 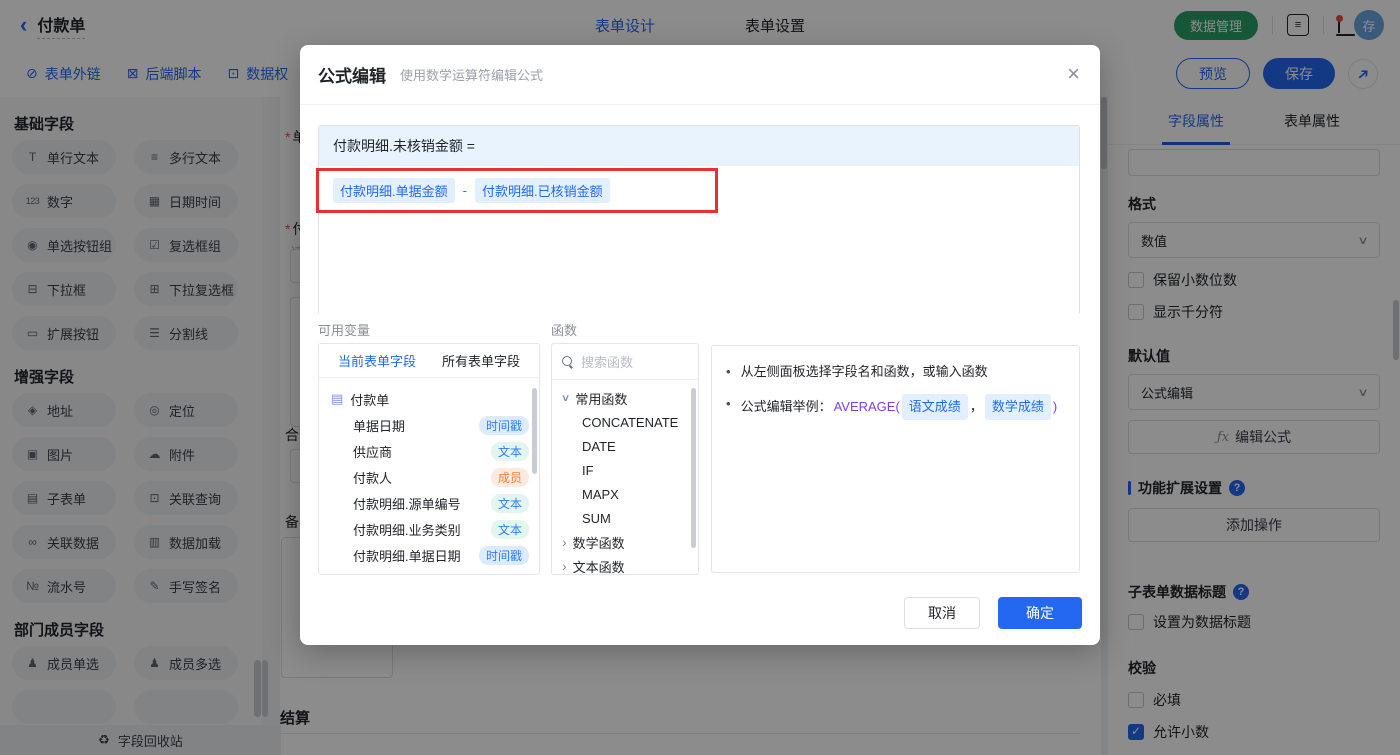 I want to click on example-comma: ，, so click(x=976, y=406).